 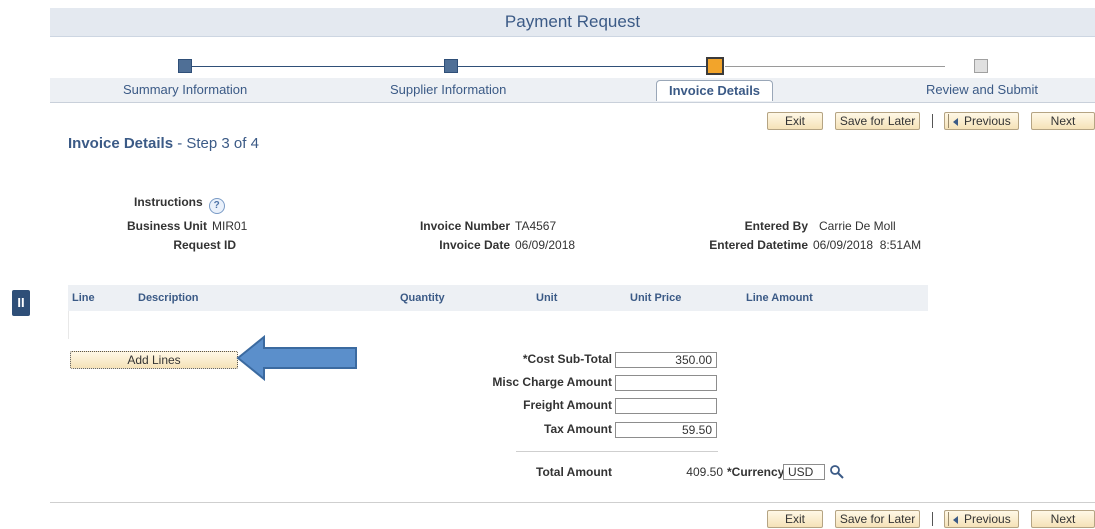 I want to click on previous-button-bottom: Previous, so click(x=981, y=519).